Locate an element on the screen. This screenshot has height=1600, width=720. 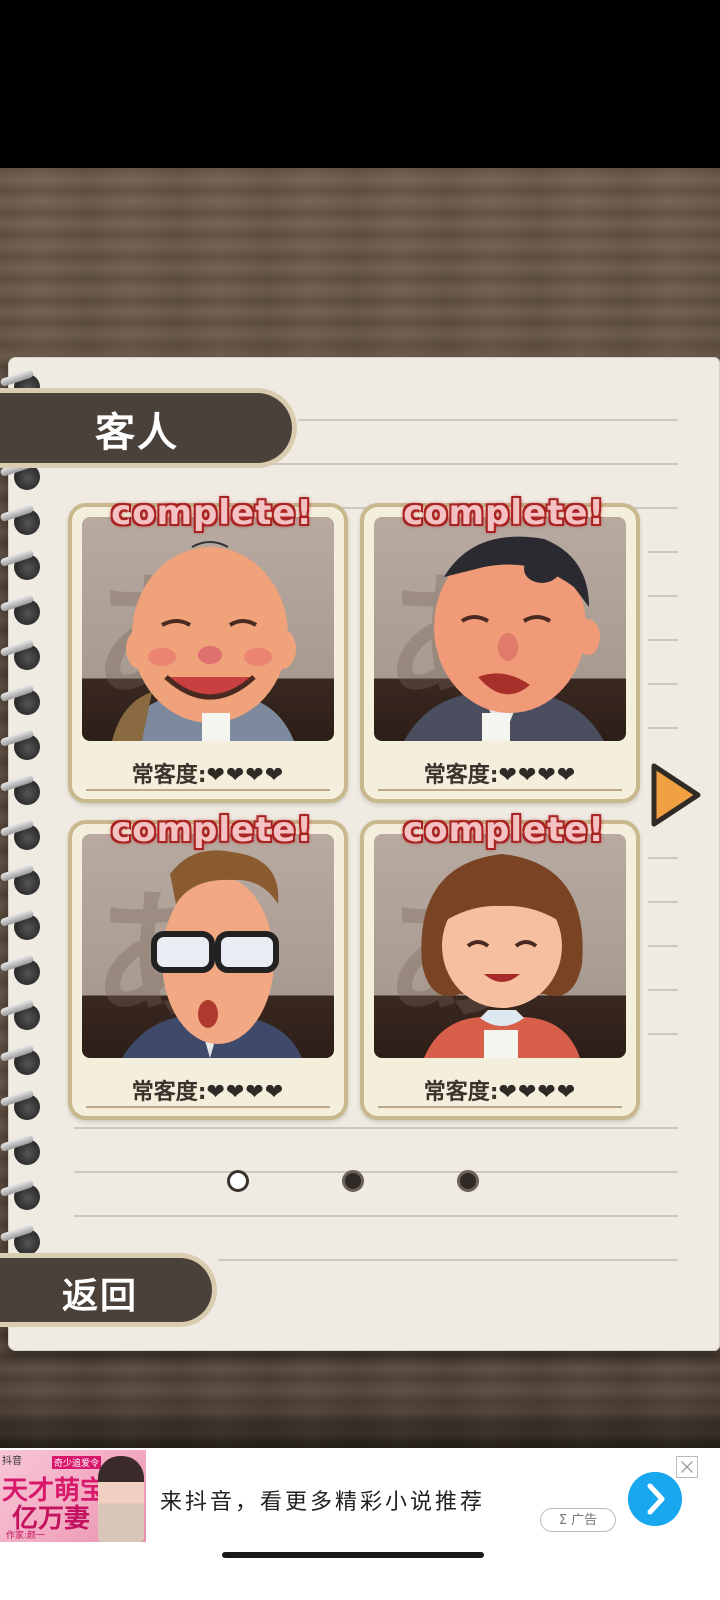
customer-card-1: あ complete! 常客度:❤❤❤❤ is located at coordinates (208, 648).